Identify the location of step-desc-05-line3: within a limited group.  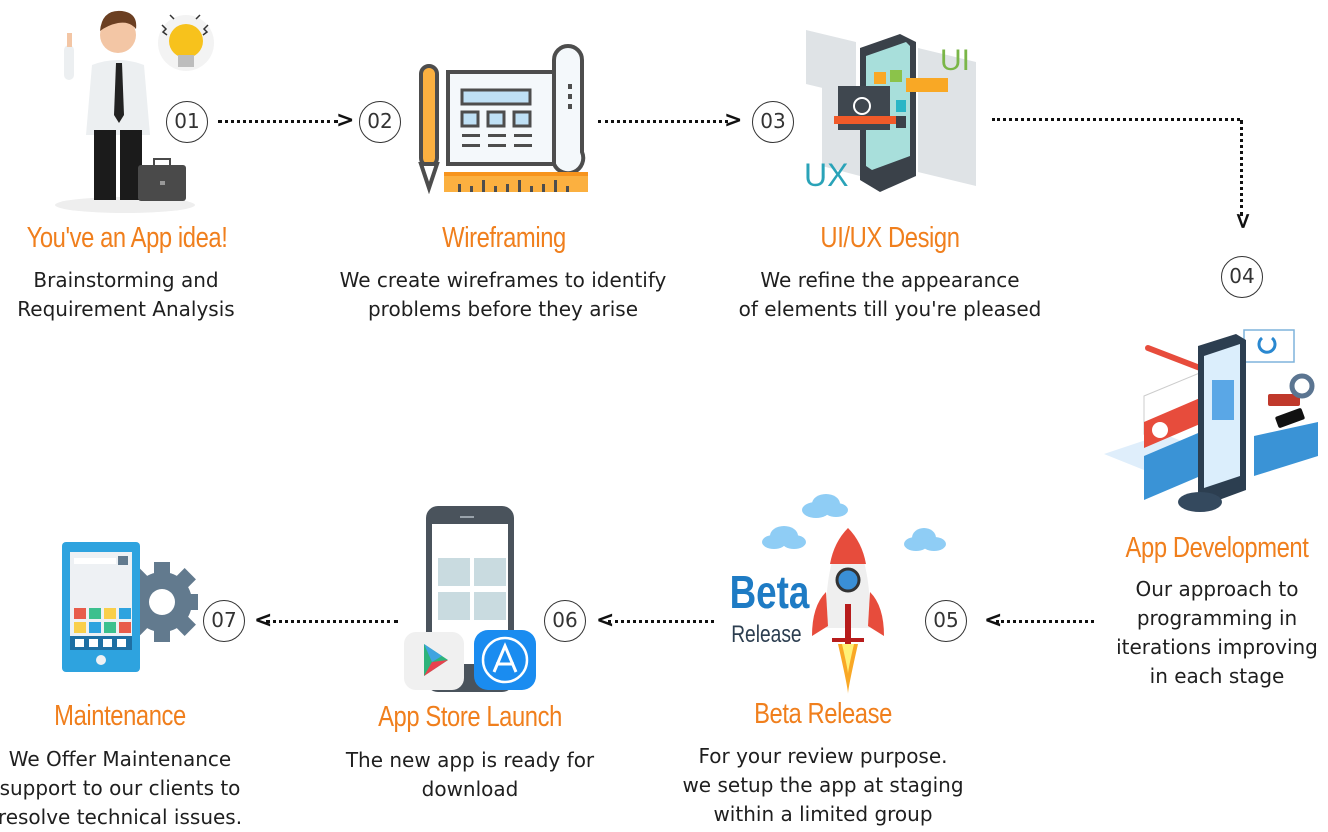
(823, 814).